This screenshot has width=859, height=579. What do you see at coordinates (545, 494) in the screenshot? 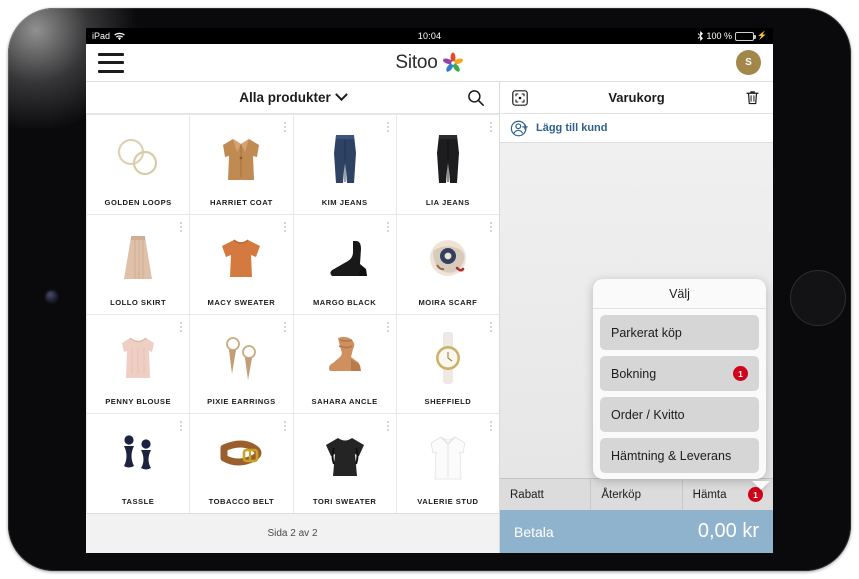
I see `cart-action-button: Rabatt` at bounding box center [545, 494].